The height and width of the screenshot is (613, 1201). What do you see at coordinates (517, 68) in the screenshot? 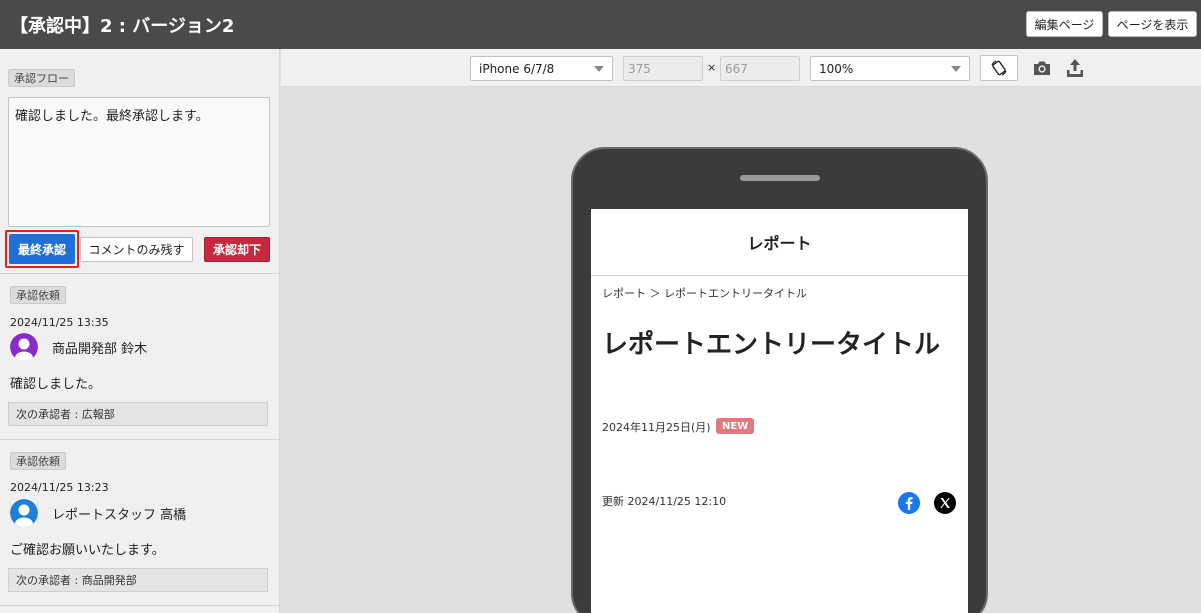
I see `device-select-value: iPhone 6/7/8` at bounding box center [517, 68].